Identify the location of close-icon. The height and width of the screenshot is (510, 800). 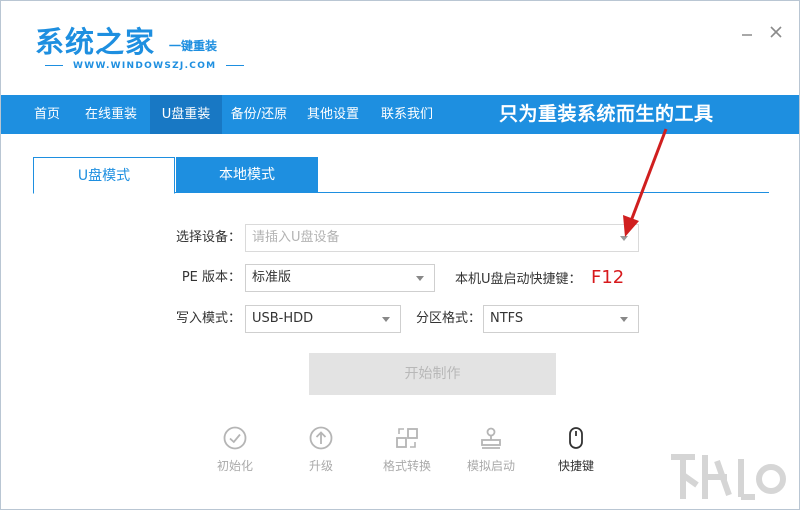
(776, 32).